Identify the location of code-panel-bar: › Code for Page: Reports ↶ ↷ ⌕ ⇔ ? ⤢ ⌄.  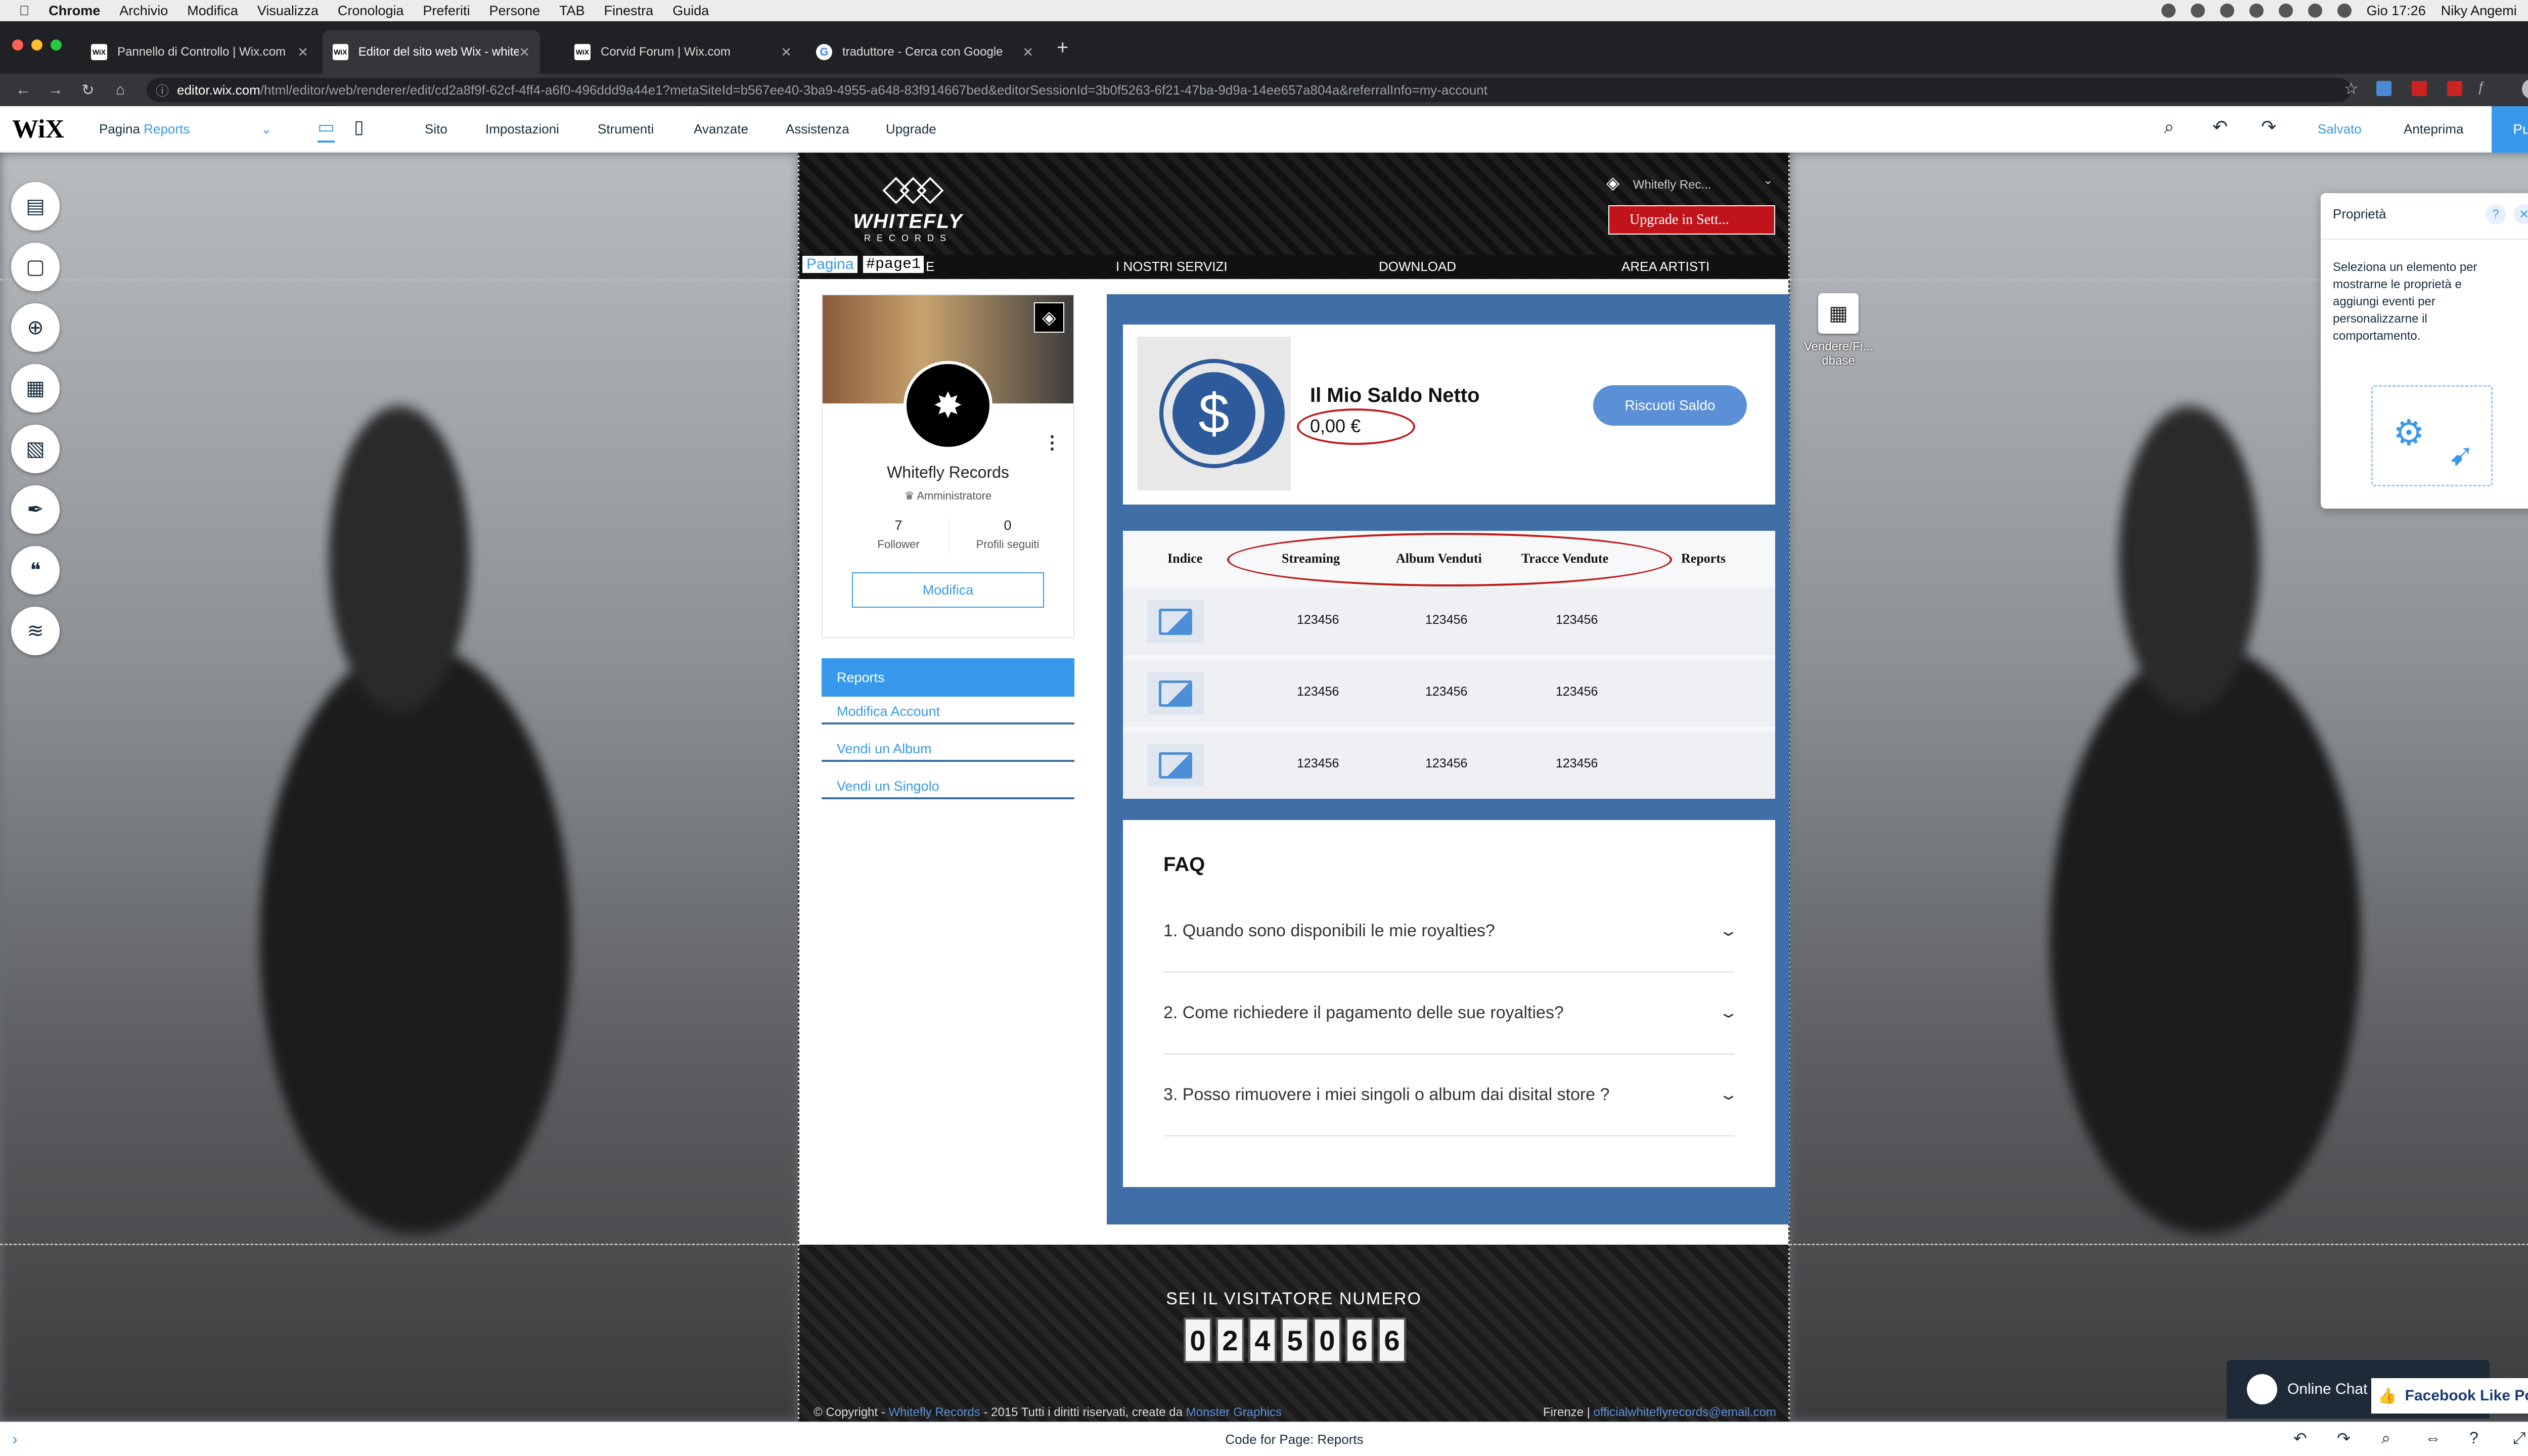
(1264, 1439).